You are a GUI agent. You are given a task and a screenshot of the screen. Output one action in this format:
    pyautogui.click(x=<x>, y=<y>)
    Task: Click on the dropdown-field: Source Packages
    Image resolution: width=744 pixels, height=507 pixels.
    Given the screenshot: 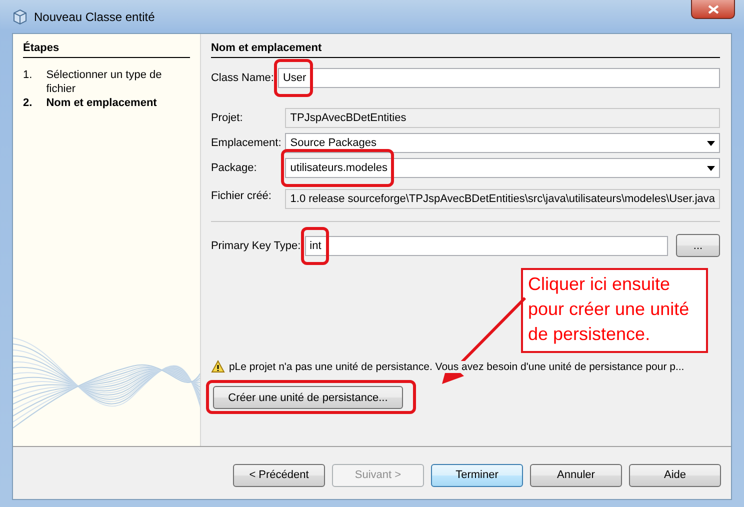 What is the action you would take?
    pyautogui.click(x=502, y=143)
    